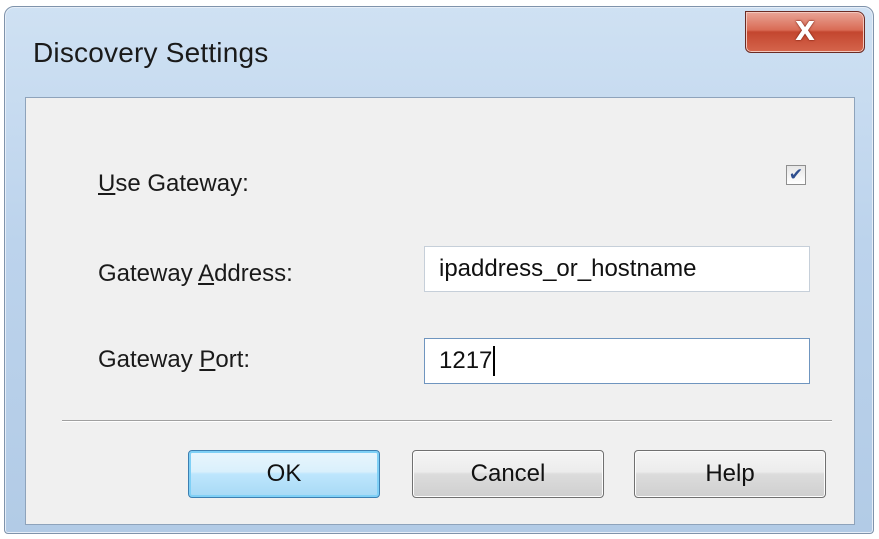 This screenshot has width=879, height=539. What do you see at coordinates (568, 268) in the screenshot?
I see `gateway-address-value: ipaddress_or_hostname` at bounding box center [568, 268].